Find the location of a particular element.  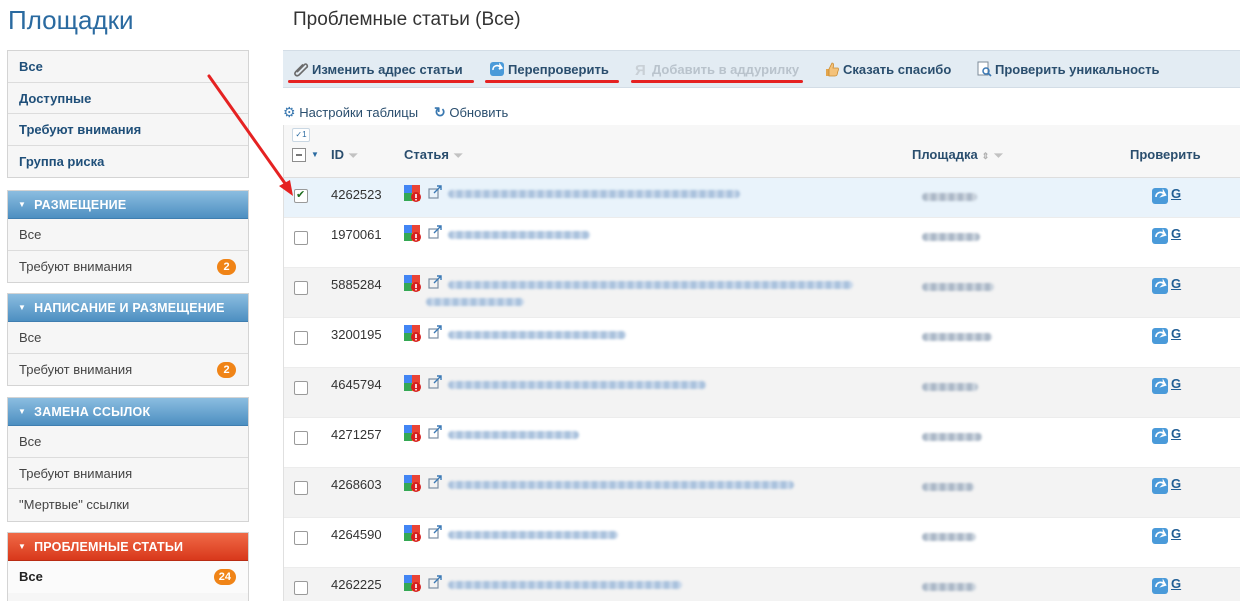

section-placement-header: ▼ РАЗМЕЩЕНИЕ is located at coordinates (128, 205).